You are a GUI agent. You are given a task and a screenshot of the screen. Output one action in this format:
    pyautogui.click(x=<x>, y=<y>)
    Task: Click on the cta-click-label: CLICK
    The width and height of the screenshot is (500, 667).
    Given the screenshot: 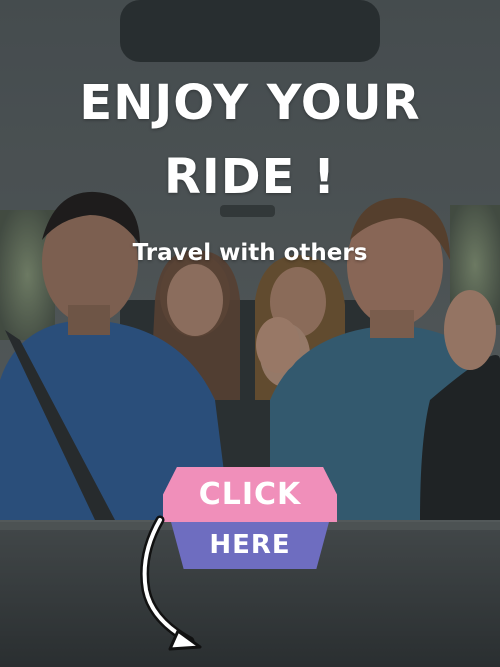 What is the action you would take?
    pyautogui.click(x=250, y=494)
    